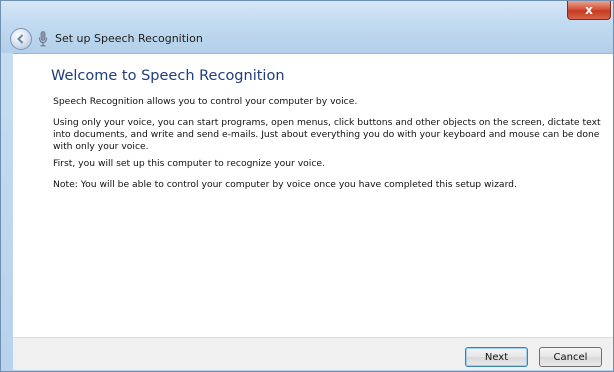 Image resolution: width=614 pixels, height=372 pixels. What do you see at coordinates (313, 353) in the screenshot?
I see `button-bar: Next Cancel` at bounding box center [313, 353].